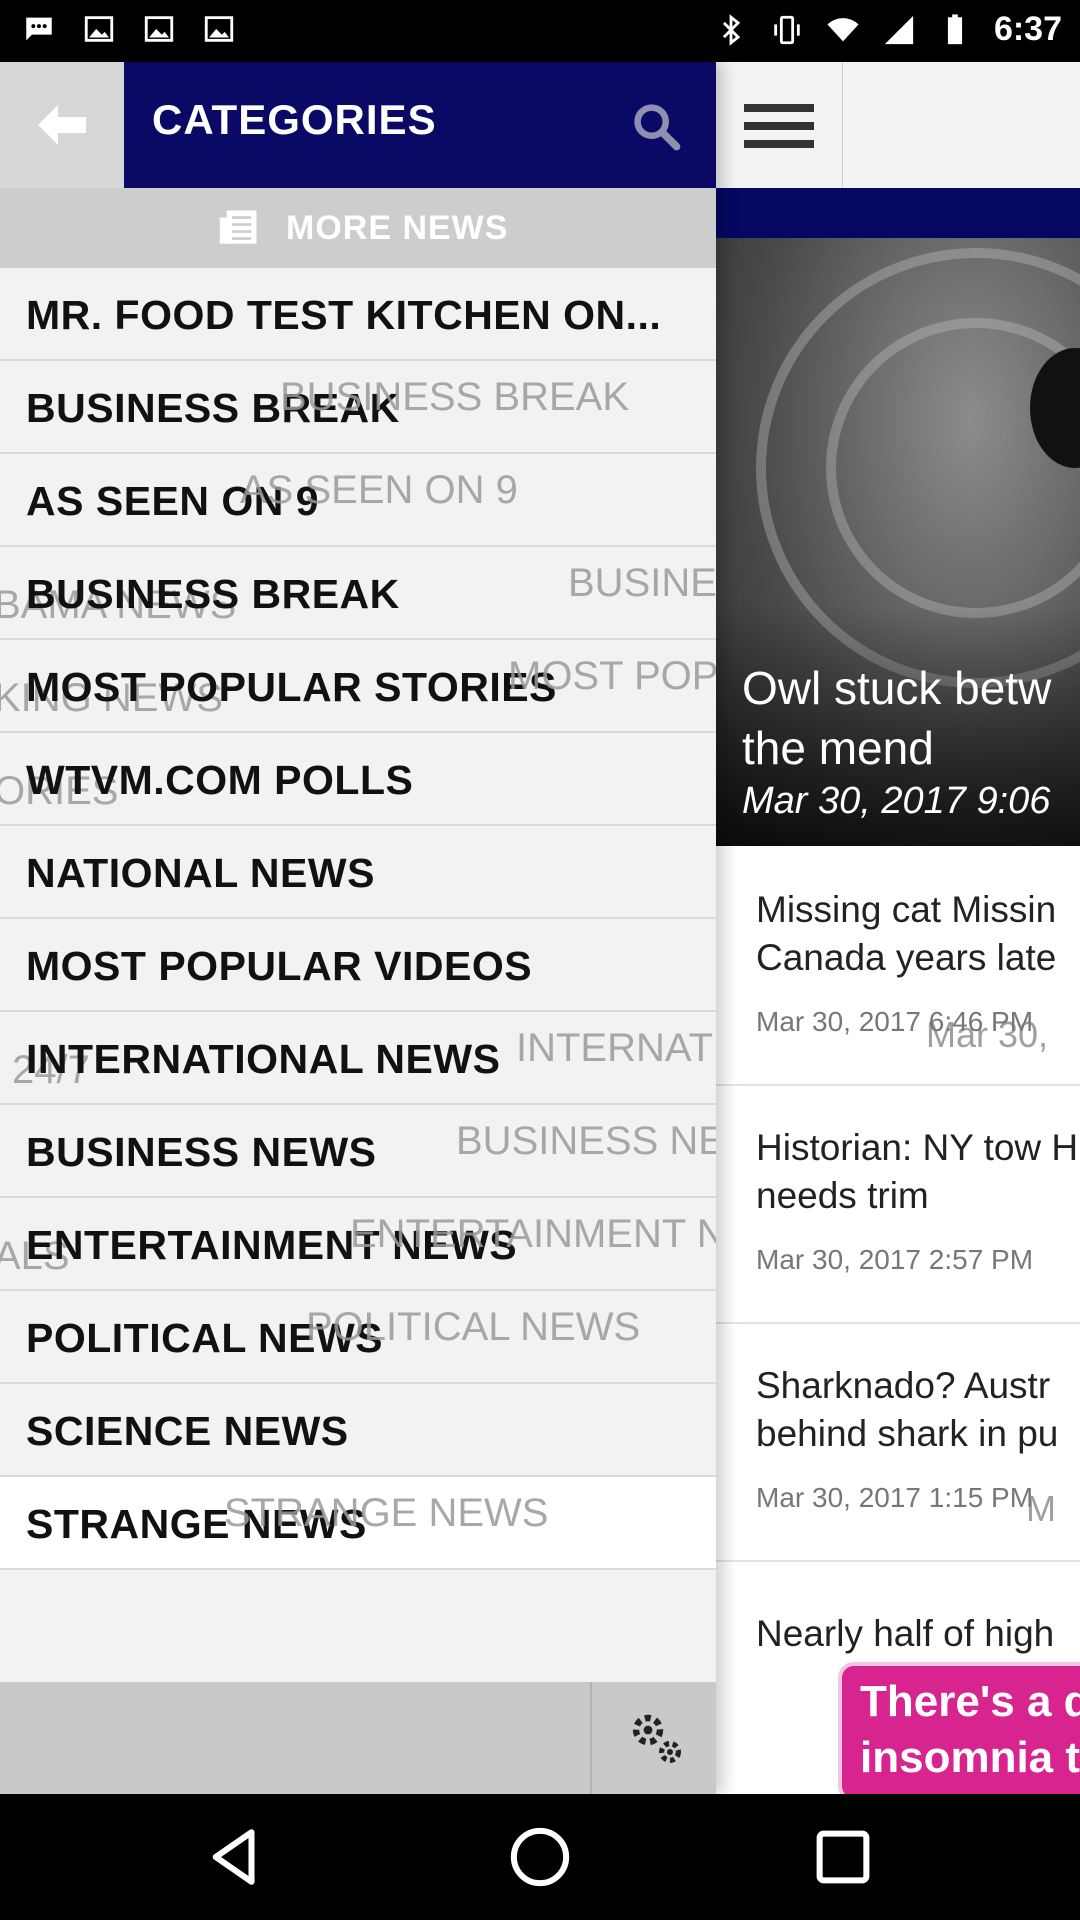  What do you see at coordinates (656, 1738) in the screenshot?
I see `settings-gear-icon` at bounding box center [656, 1738].